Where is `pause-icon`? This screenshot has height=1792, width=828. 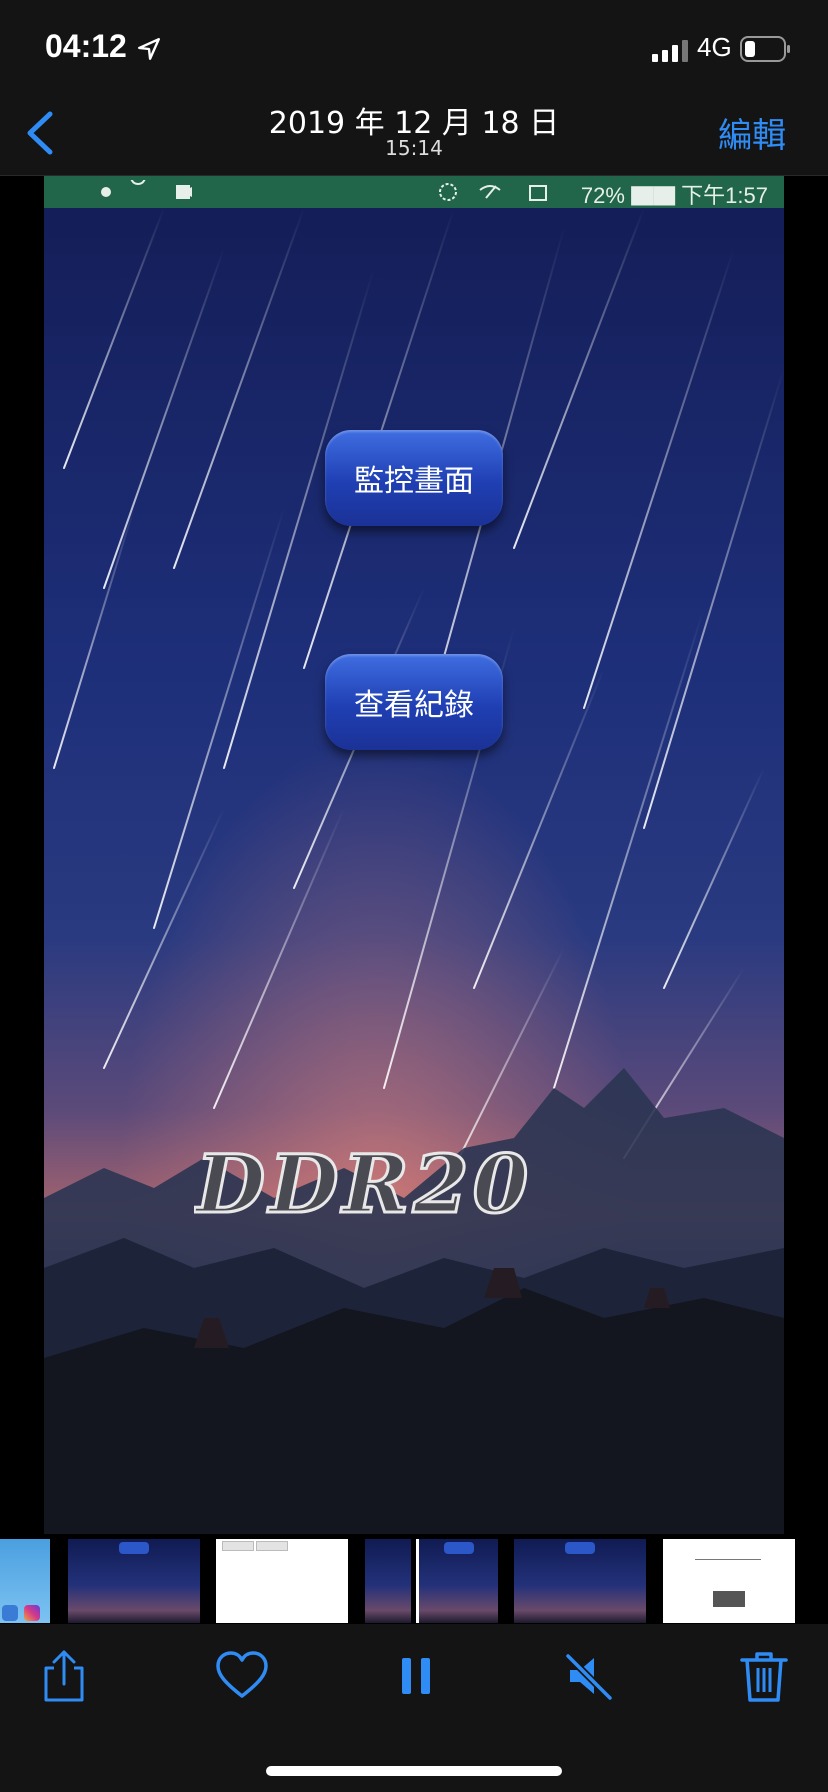
pause-icon is located at coordinates (416, 1676).